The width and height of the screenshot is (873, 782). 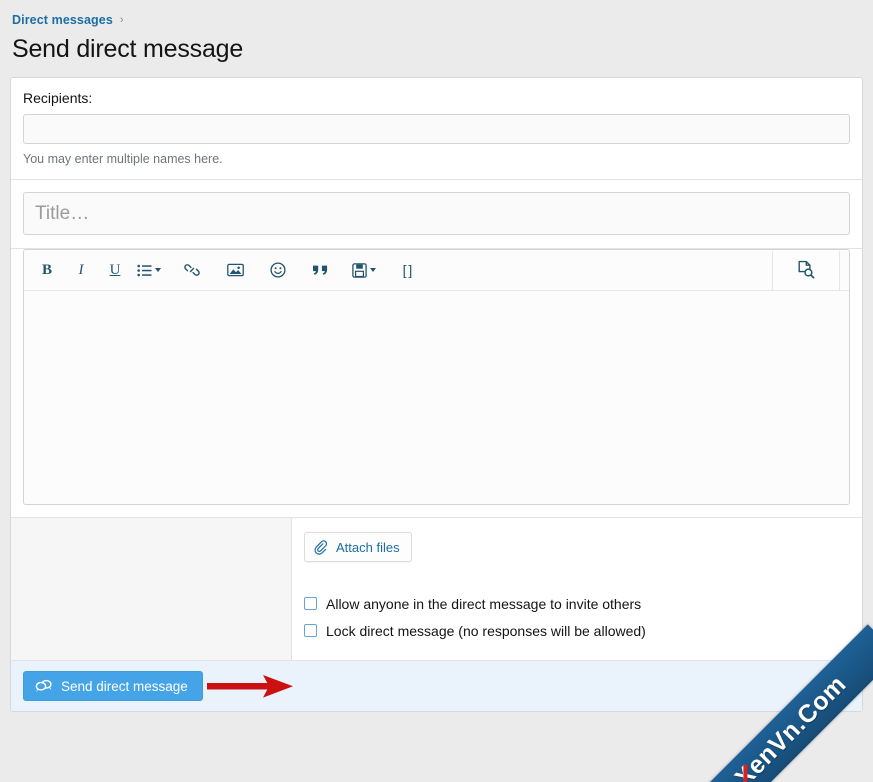 I want to click on document-preview-icon, so click(x=806, y=270).